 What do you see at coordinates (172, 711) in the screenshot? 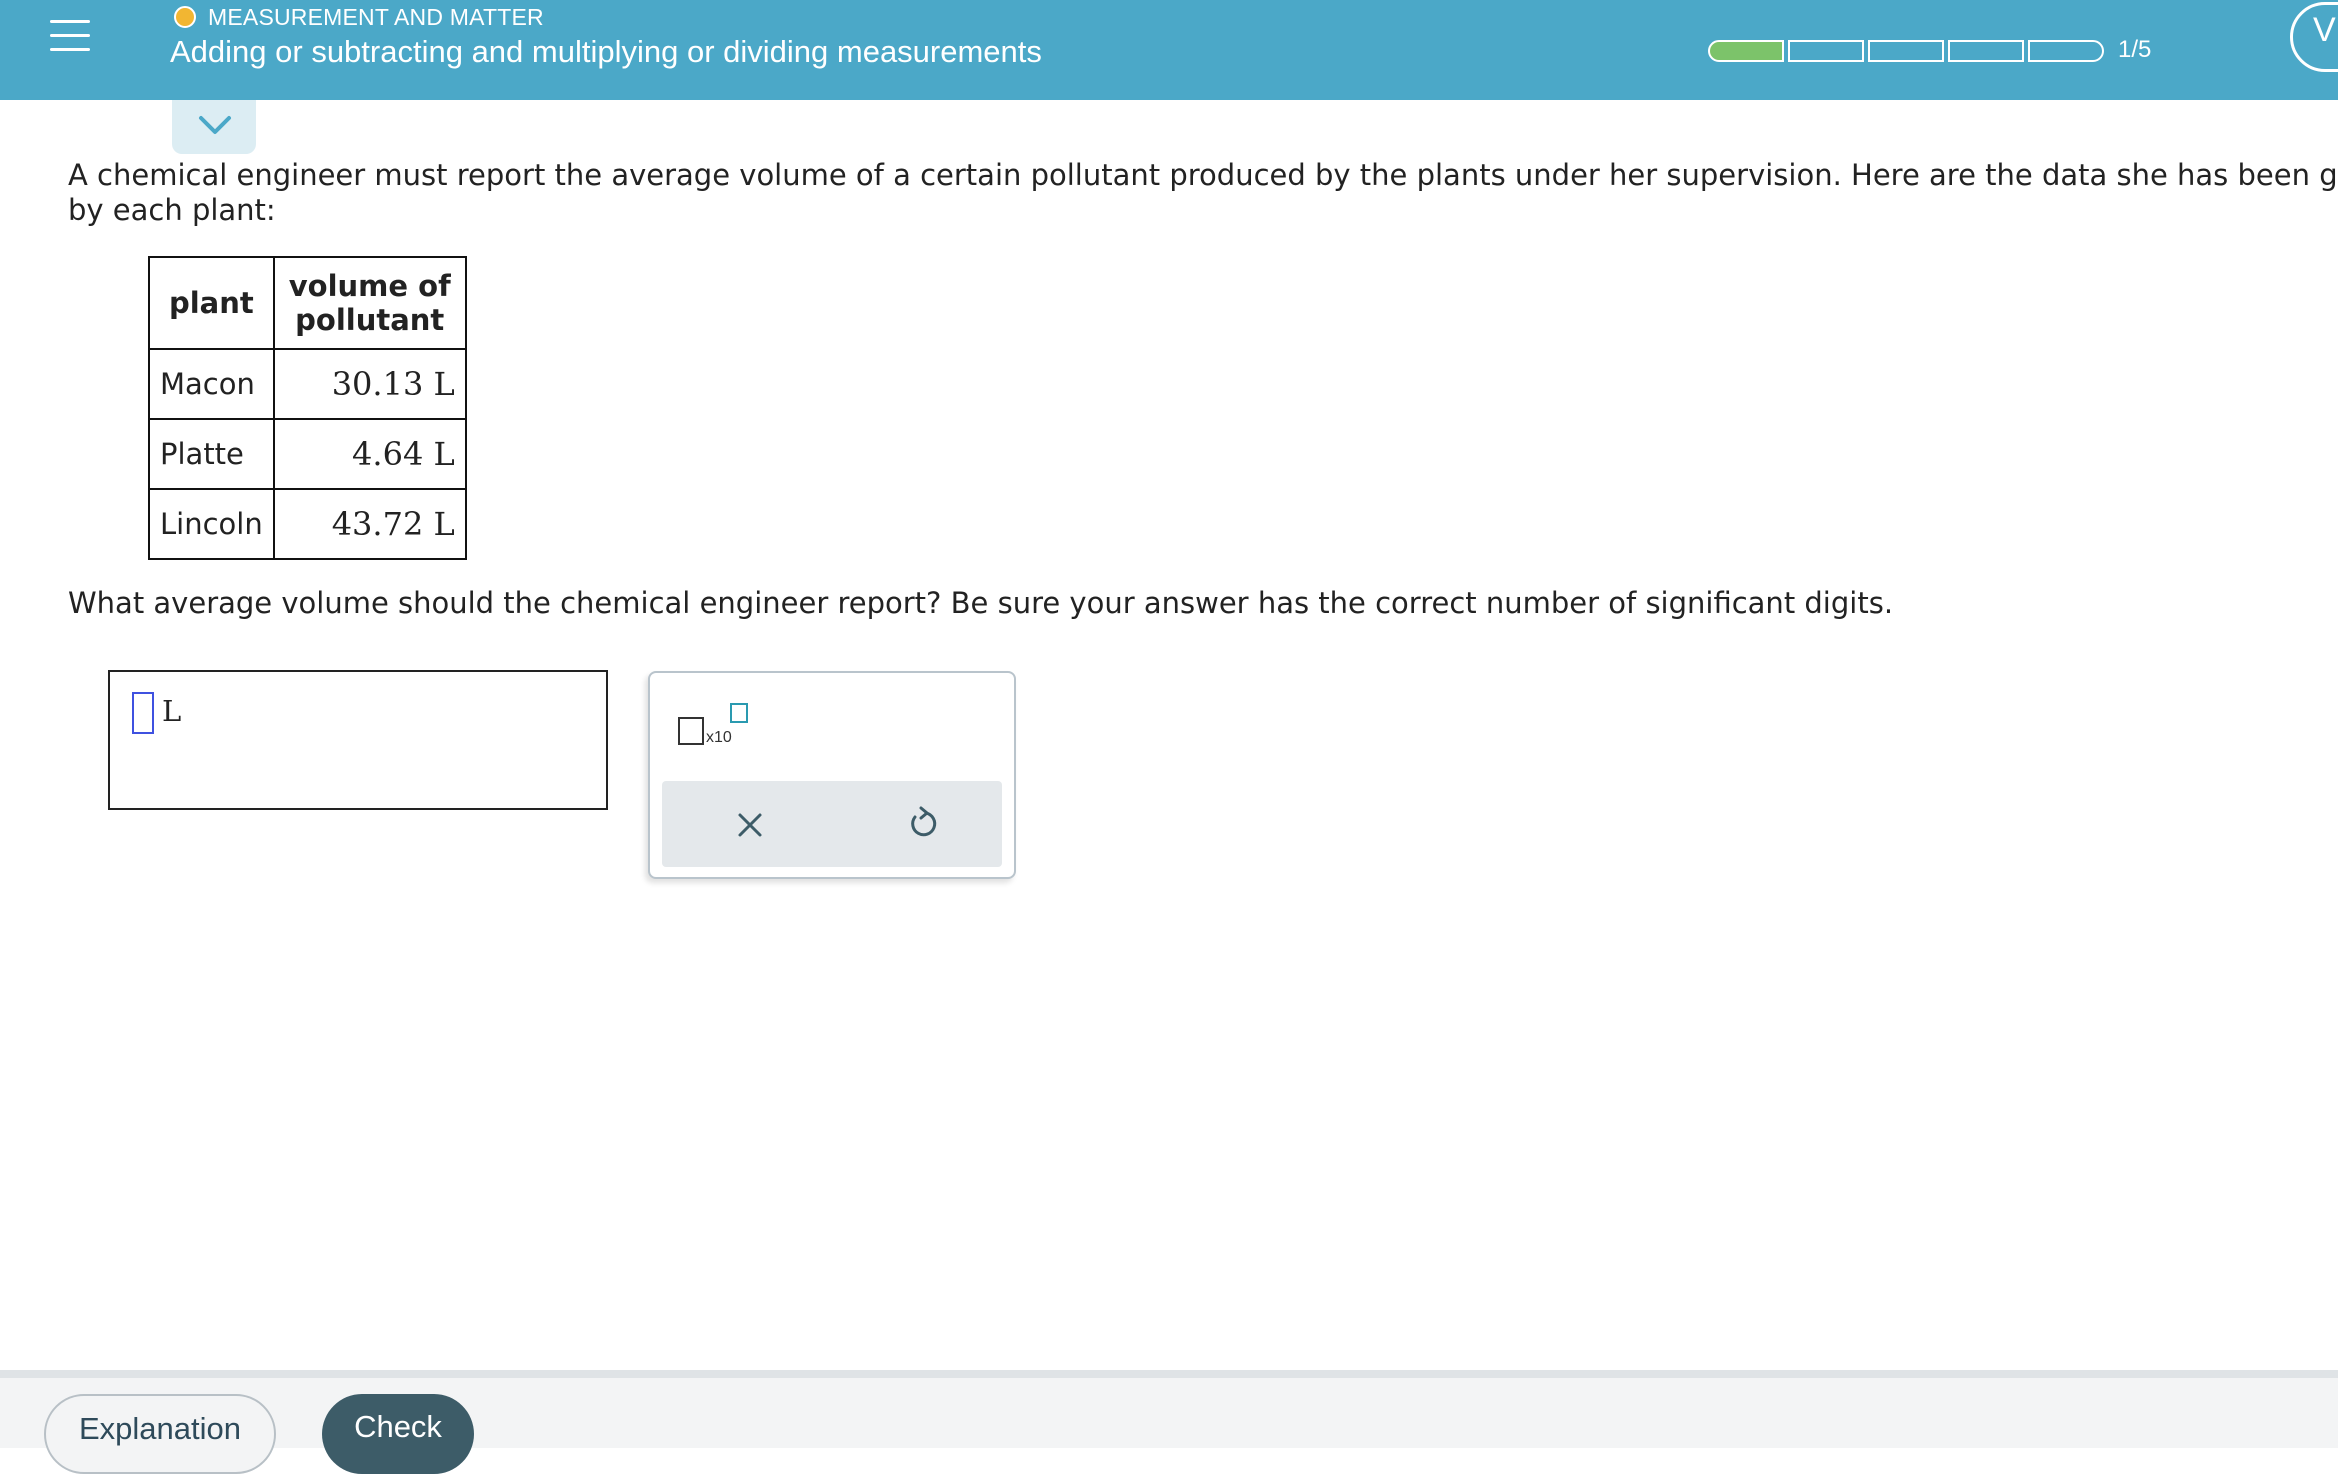
I see `answer-unit: L` at bounding box center [172, 711].